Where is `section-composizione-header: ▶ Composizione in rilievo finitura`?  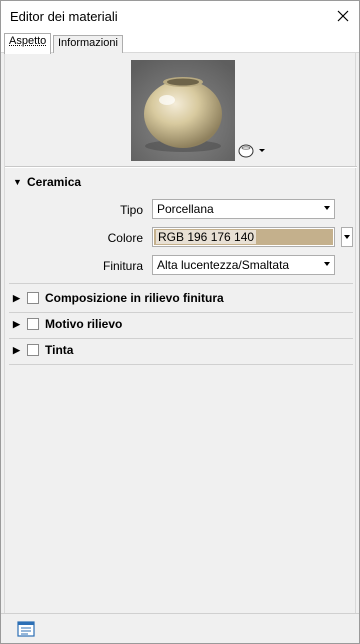
section-composizione-header: ▶ Composizione in rilievo finitura is located at coordinates (118, 298).